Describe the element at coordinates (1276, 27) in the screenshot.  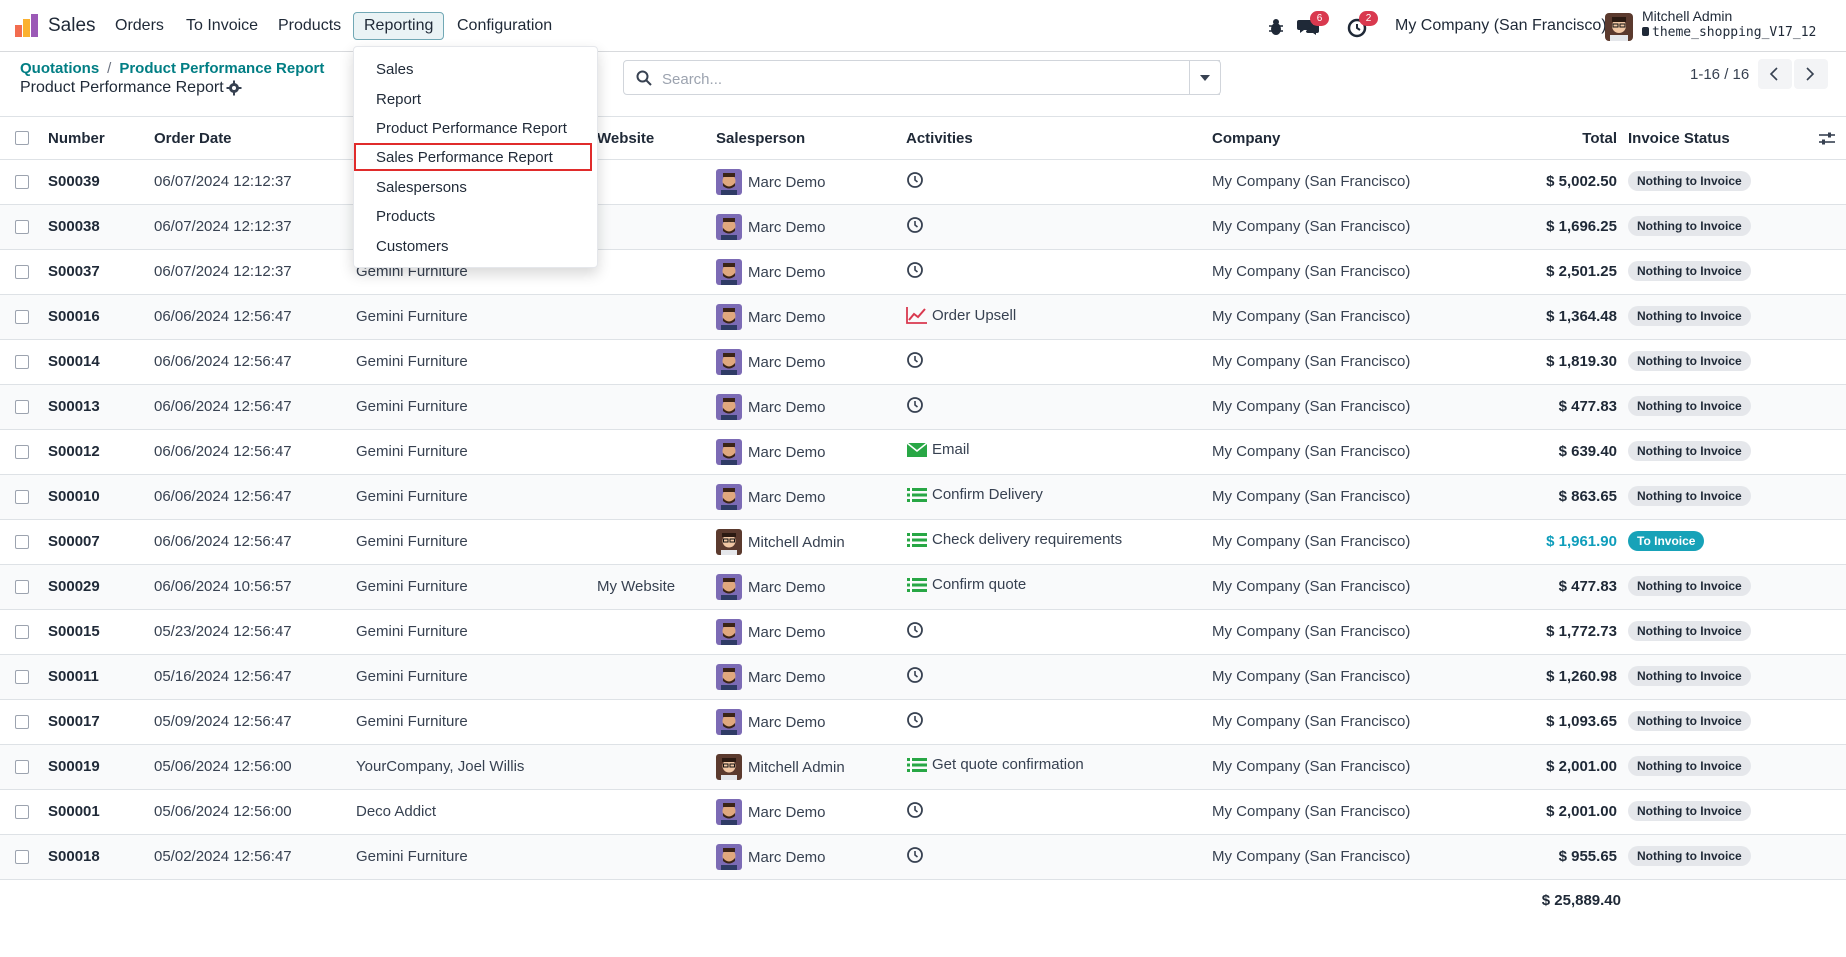
I see `debug-bug-icon` at that location.